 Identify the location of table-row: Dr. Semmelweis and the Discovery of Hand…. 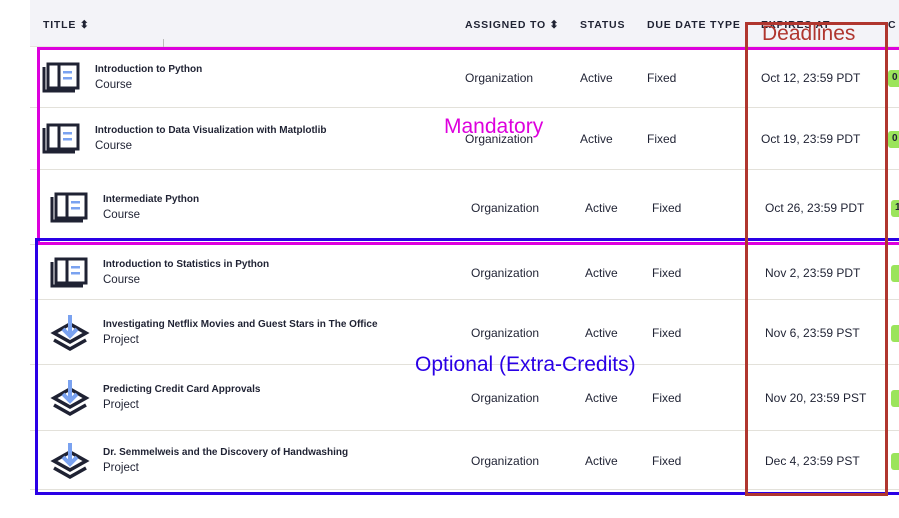
(464, 460).